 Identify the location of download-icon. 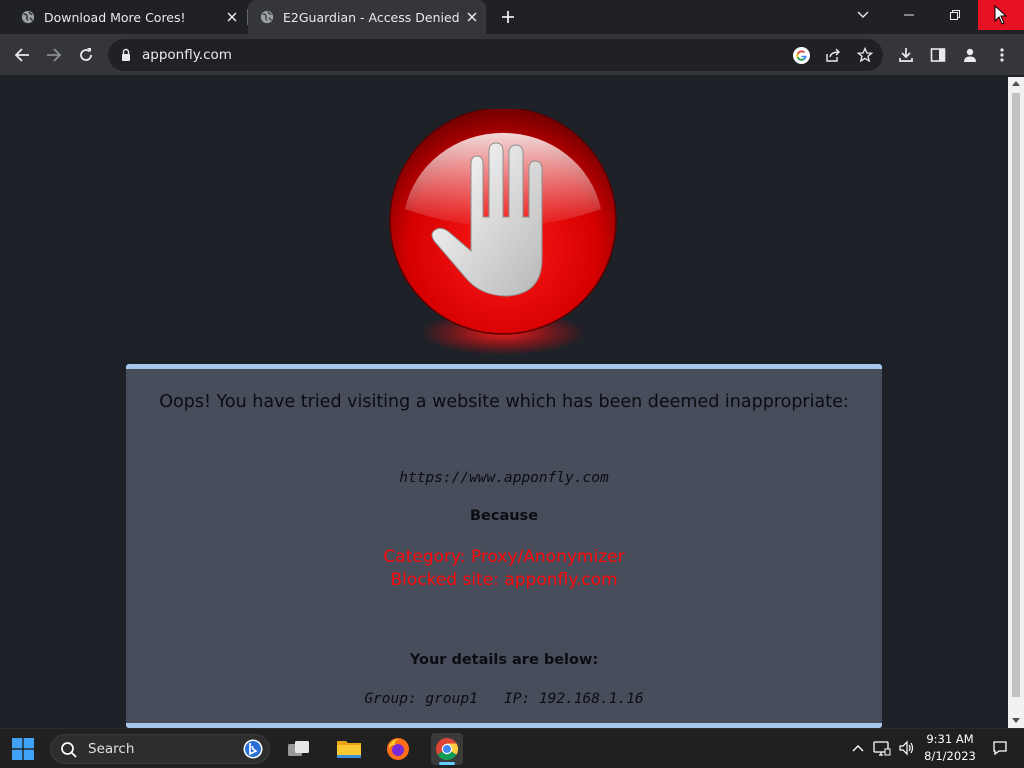
(906, 55).